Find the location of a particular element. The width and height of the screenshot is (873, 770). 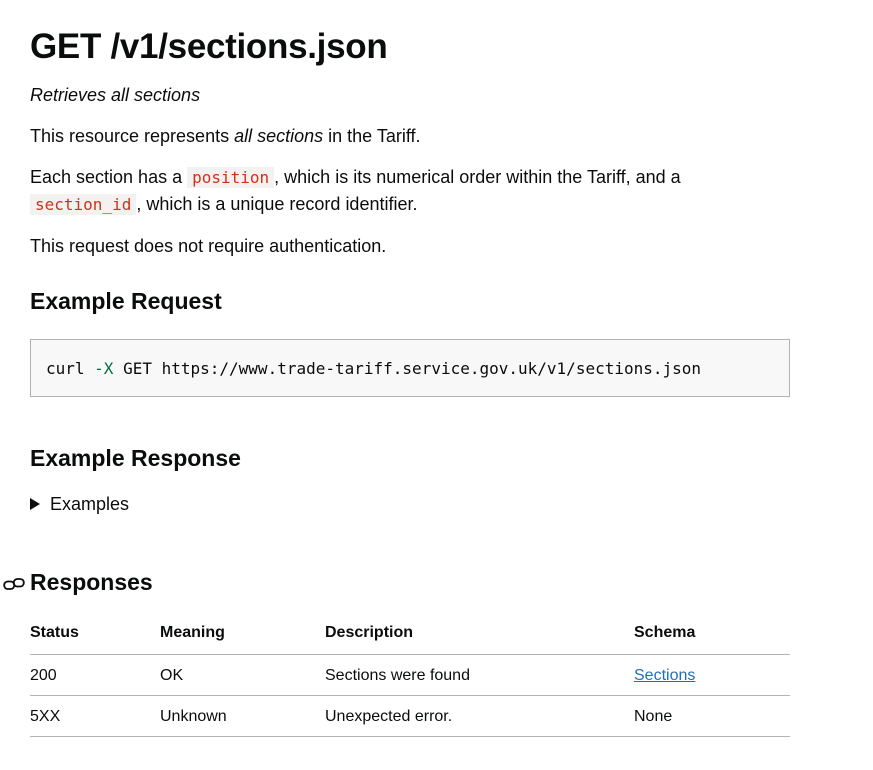

example-request-heading: Example Request is located at coordinates (126, 301).